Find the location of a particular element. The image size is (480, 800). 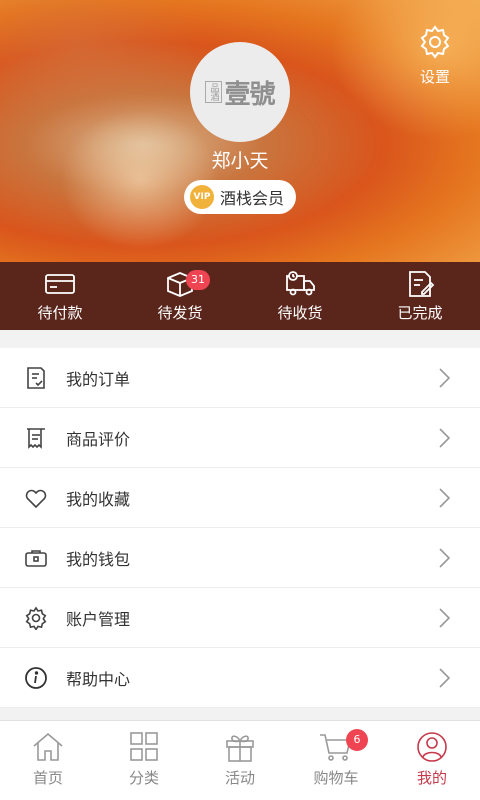

menu-item-my-orders: 我的订单 is located at coordinates (240, 378).